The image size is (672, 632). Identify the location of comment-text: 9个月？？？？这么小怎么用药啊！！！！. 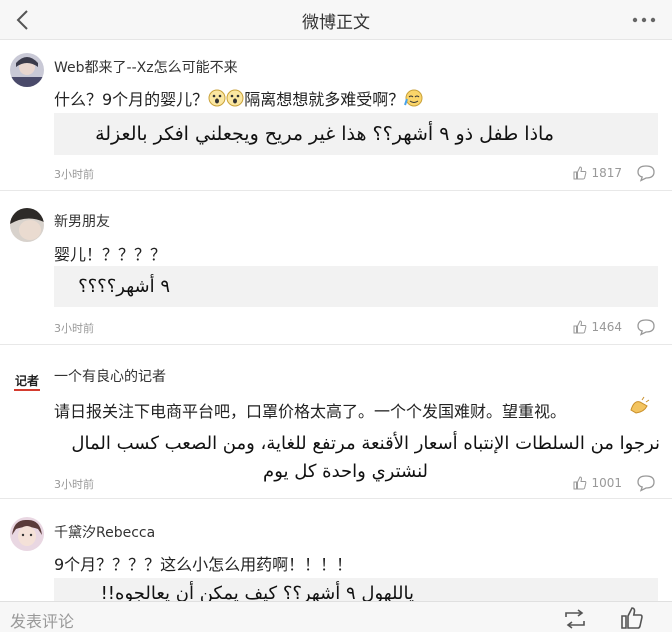
(203, 564).